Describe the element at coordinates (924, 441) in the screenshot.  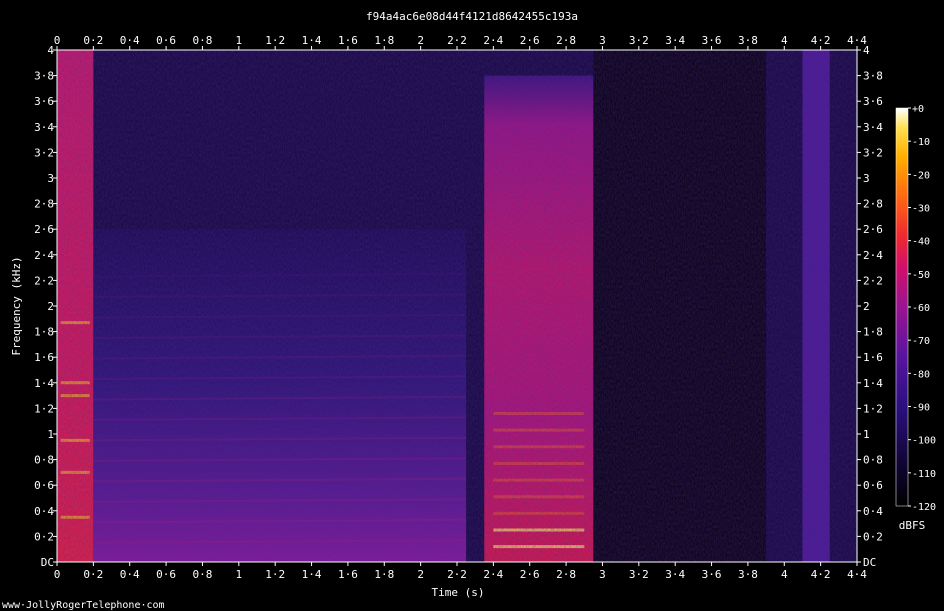
I see `colorbar-tick-label: -100` at that location.